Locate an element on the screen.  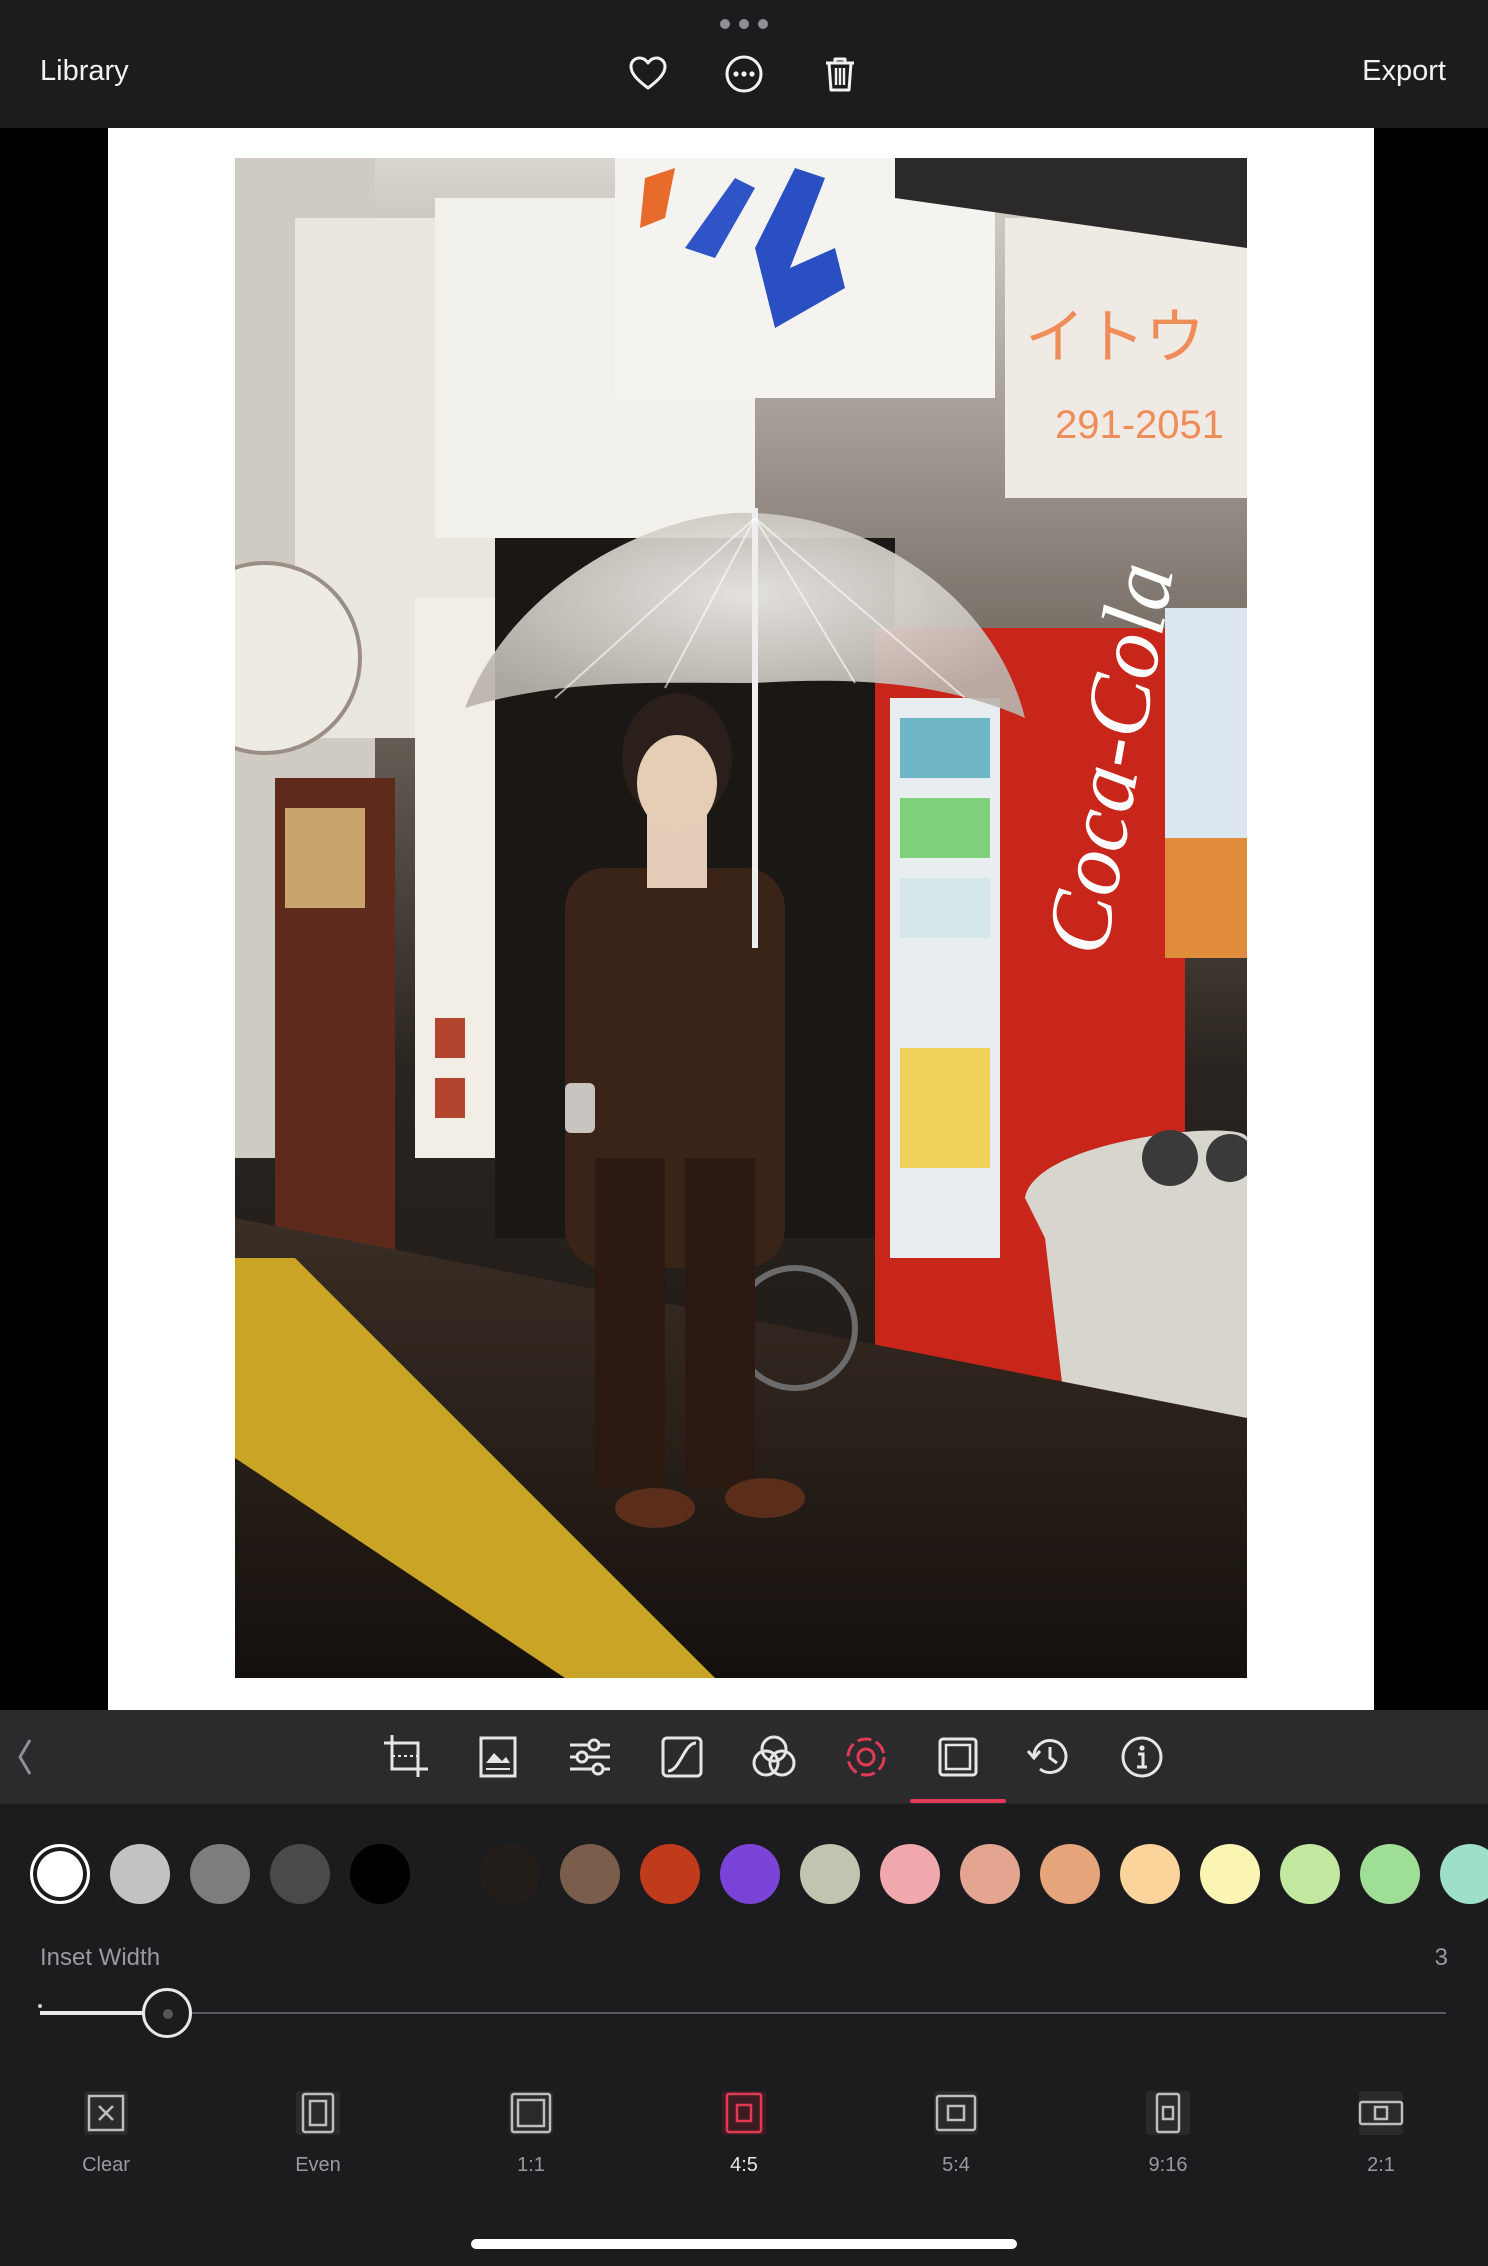
curves-icon is located at coordinates (682, 1757).